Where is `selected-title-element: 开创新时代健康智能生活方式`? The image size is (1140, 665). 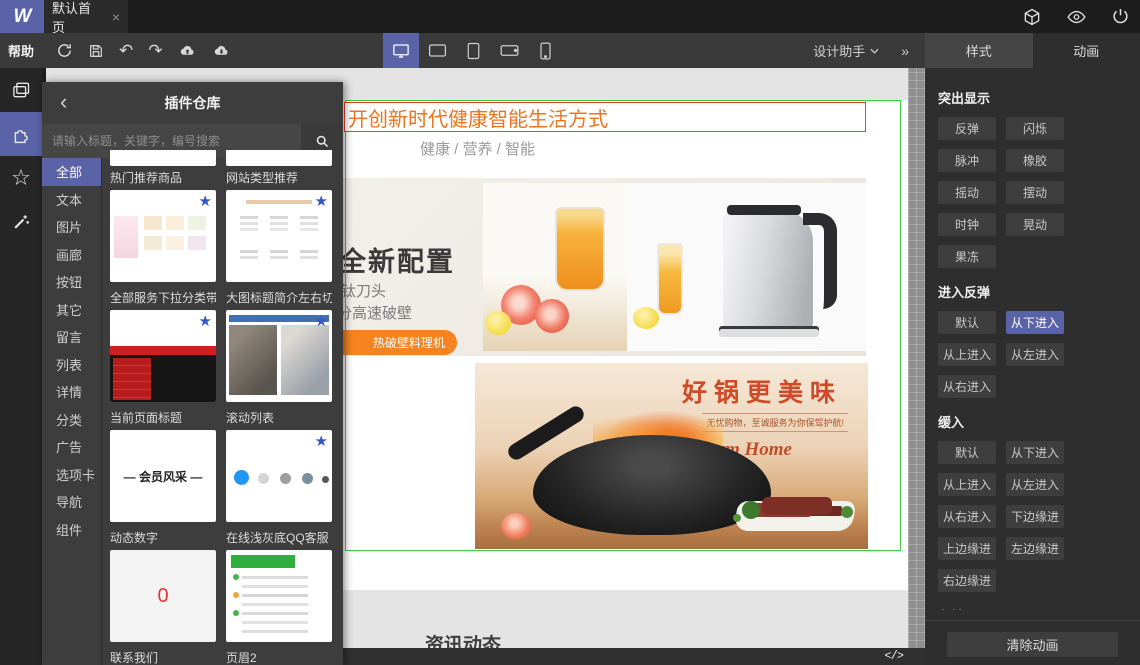 selected-title-element: 开创新时代健康智能生活方式 is located at coordinates (605, 117).